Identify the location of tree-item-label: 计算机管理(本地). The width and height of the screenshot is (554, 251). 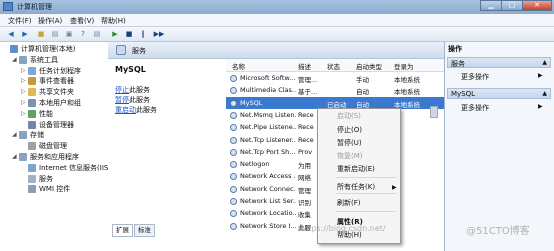
(48, 49).